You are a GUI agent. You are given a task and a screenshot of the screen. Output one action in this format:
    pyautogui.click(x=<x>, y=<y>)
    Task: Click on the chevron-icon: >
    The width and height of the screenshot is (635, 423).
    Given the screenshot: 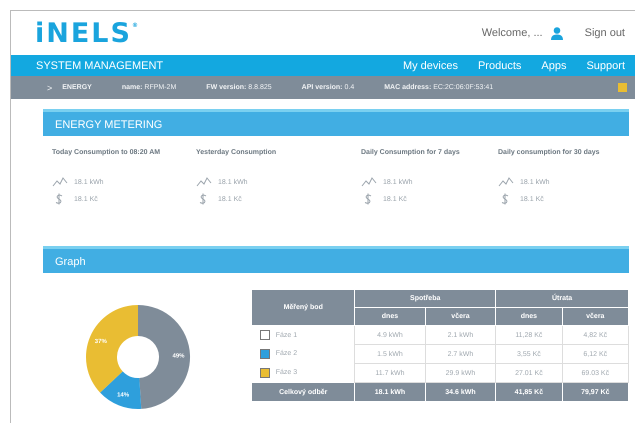 What is the action you would take?
    pyautogui.click(x=49, y=87)
    